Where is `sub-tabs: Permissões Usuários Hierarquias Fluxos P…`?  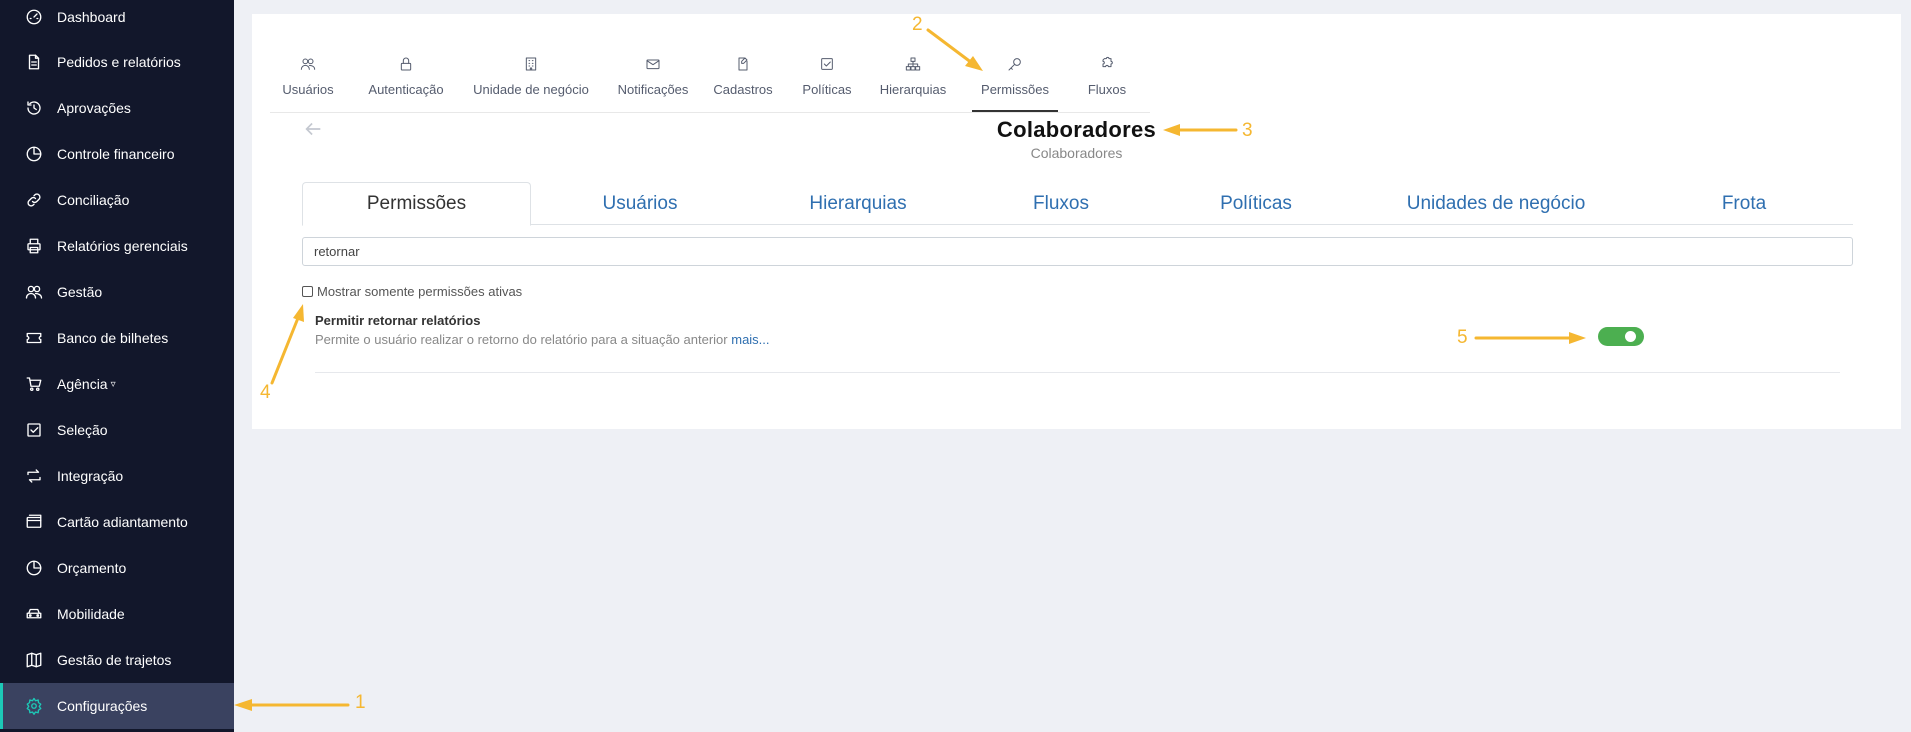
sub-tabs: Permissões Usuários Hierarquias Fluxos P… is located at coordinates (1077, 204).